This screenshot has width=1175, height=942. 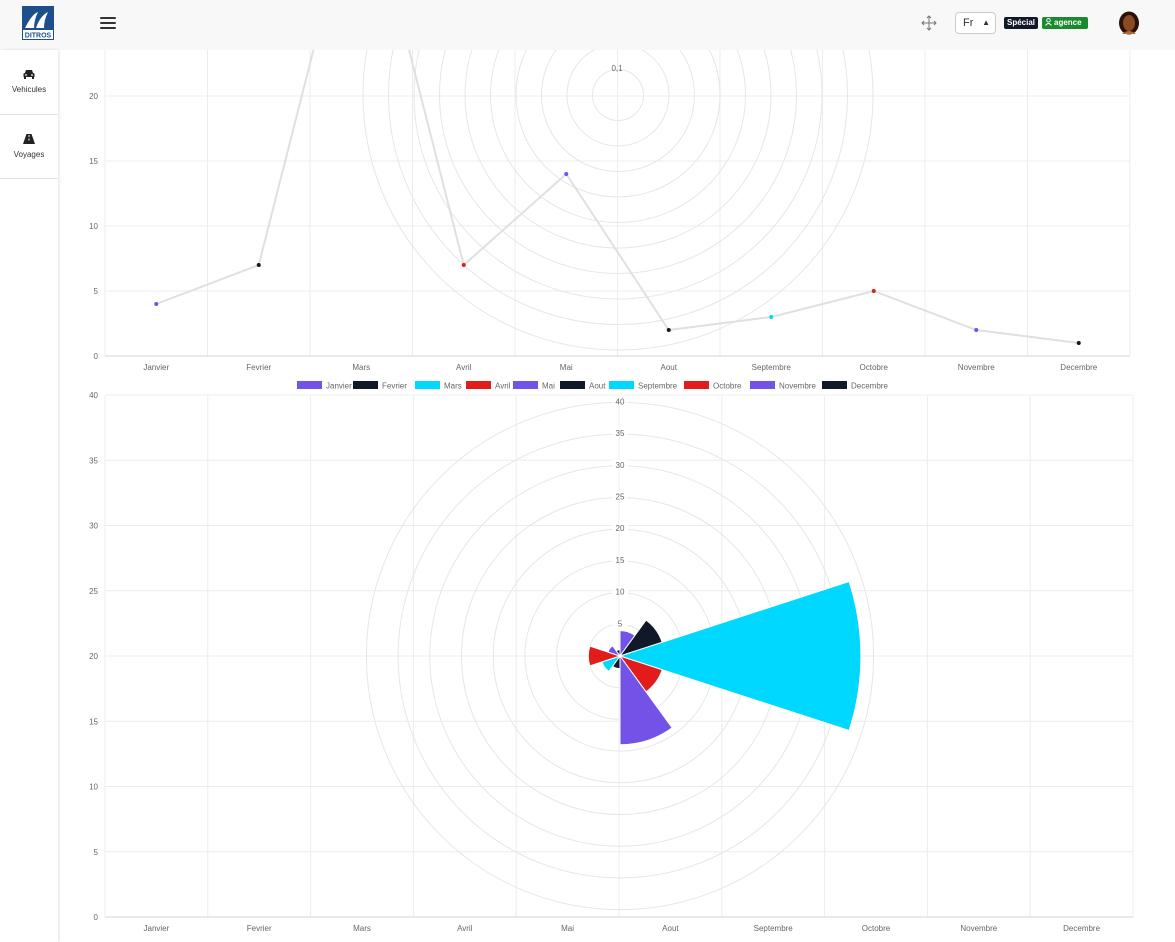 I want to click on top-polar-tick-label: 0,1, so click(x=617, y=68).